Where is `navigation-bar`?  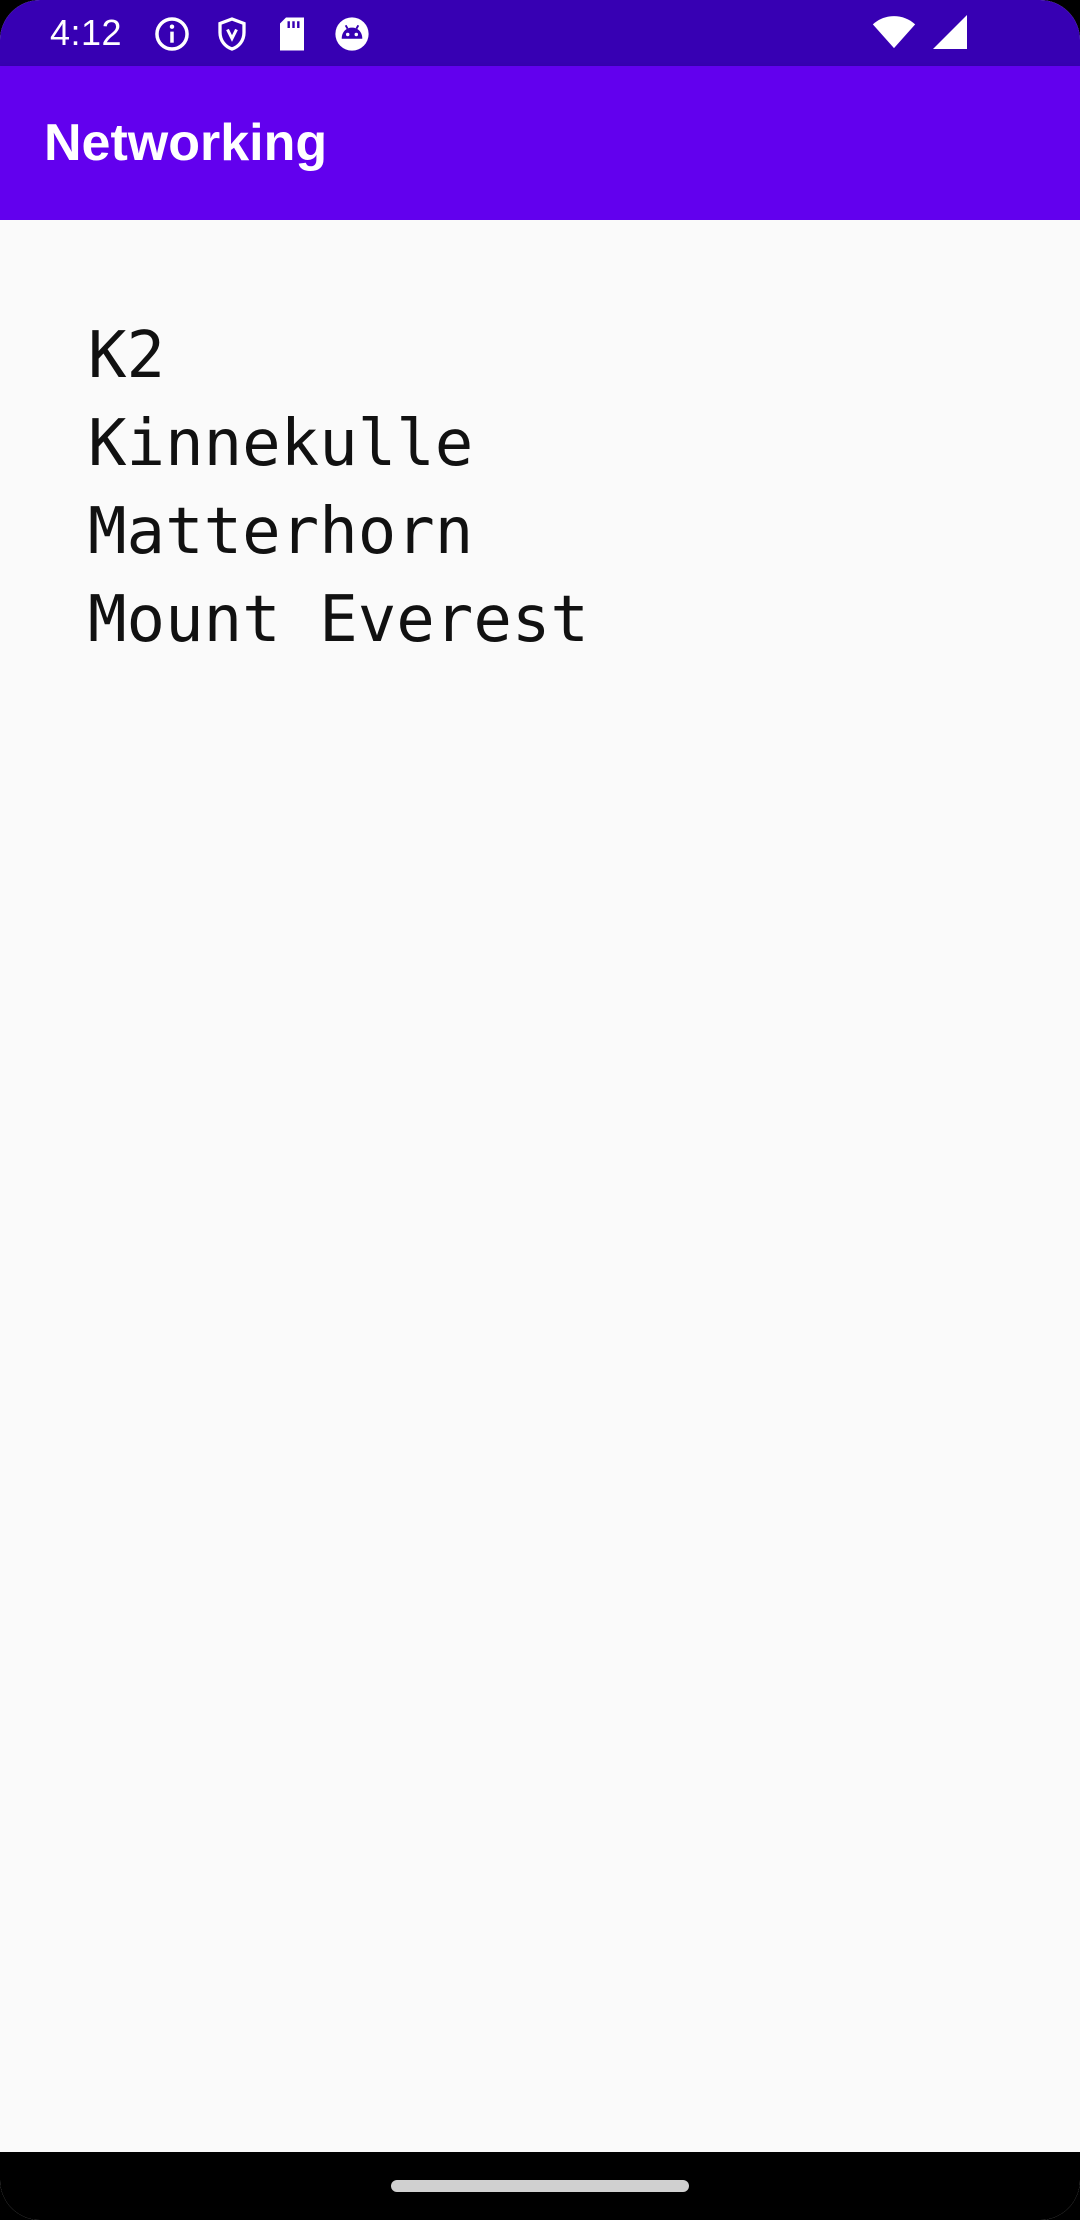
navigation-bar is located at coordinates (540, 2186).